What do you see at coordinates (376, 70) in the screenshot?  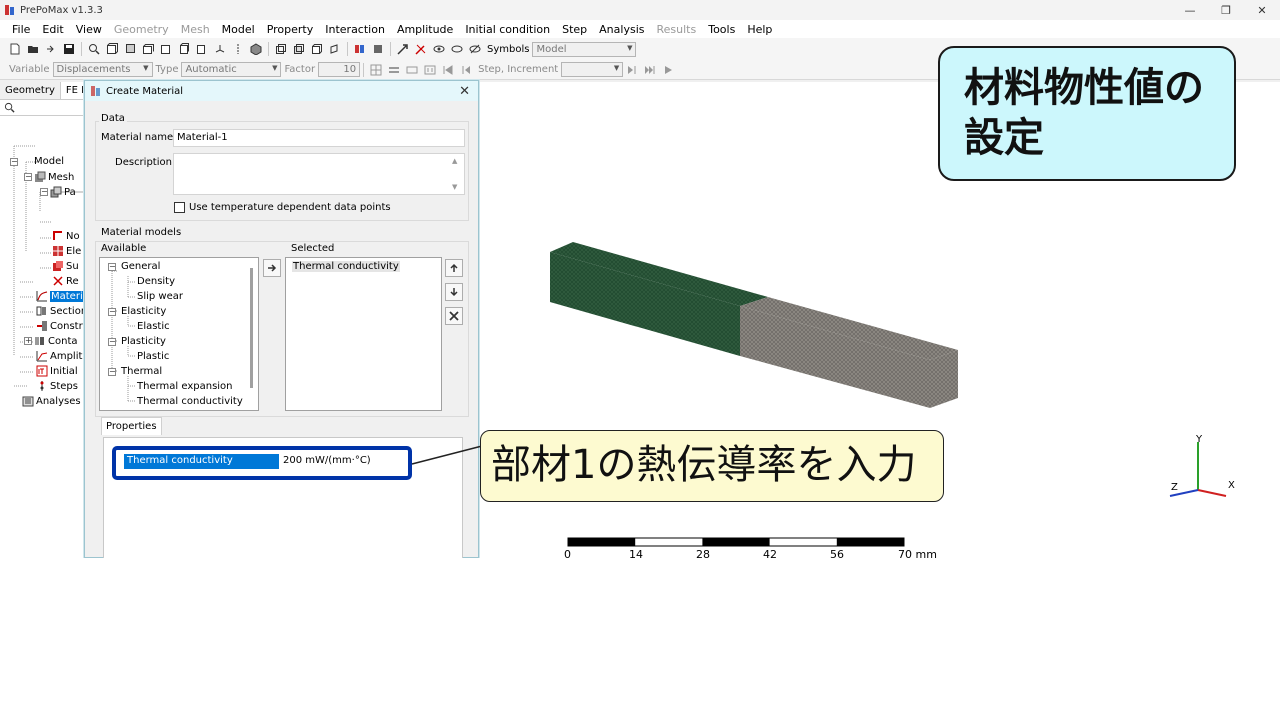 I see `grid-view-icon` at bounding box center [376, 70].